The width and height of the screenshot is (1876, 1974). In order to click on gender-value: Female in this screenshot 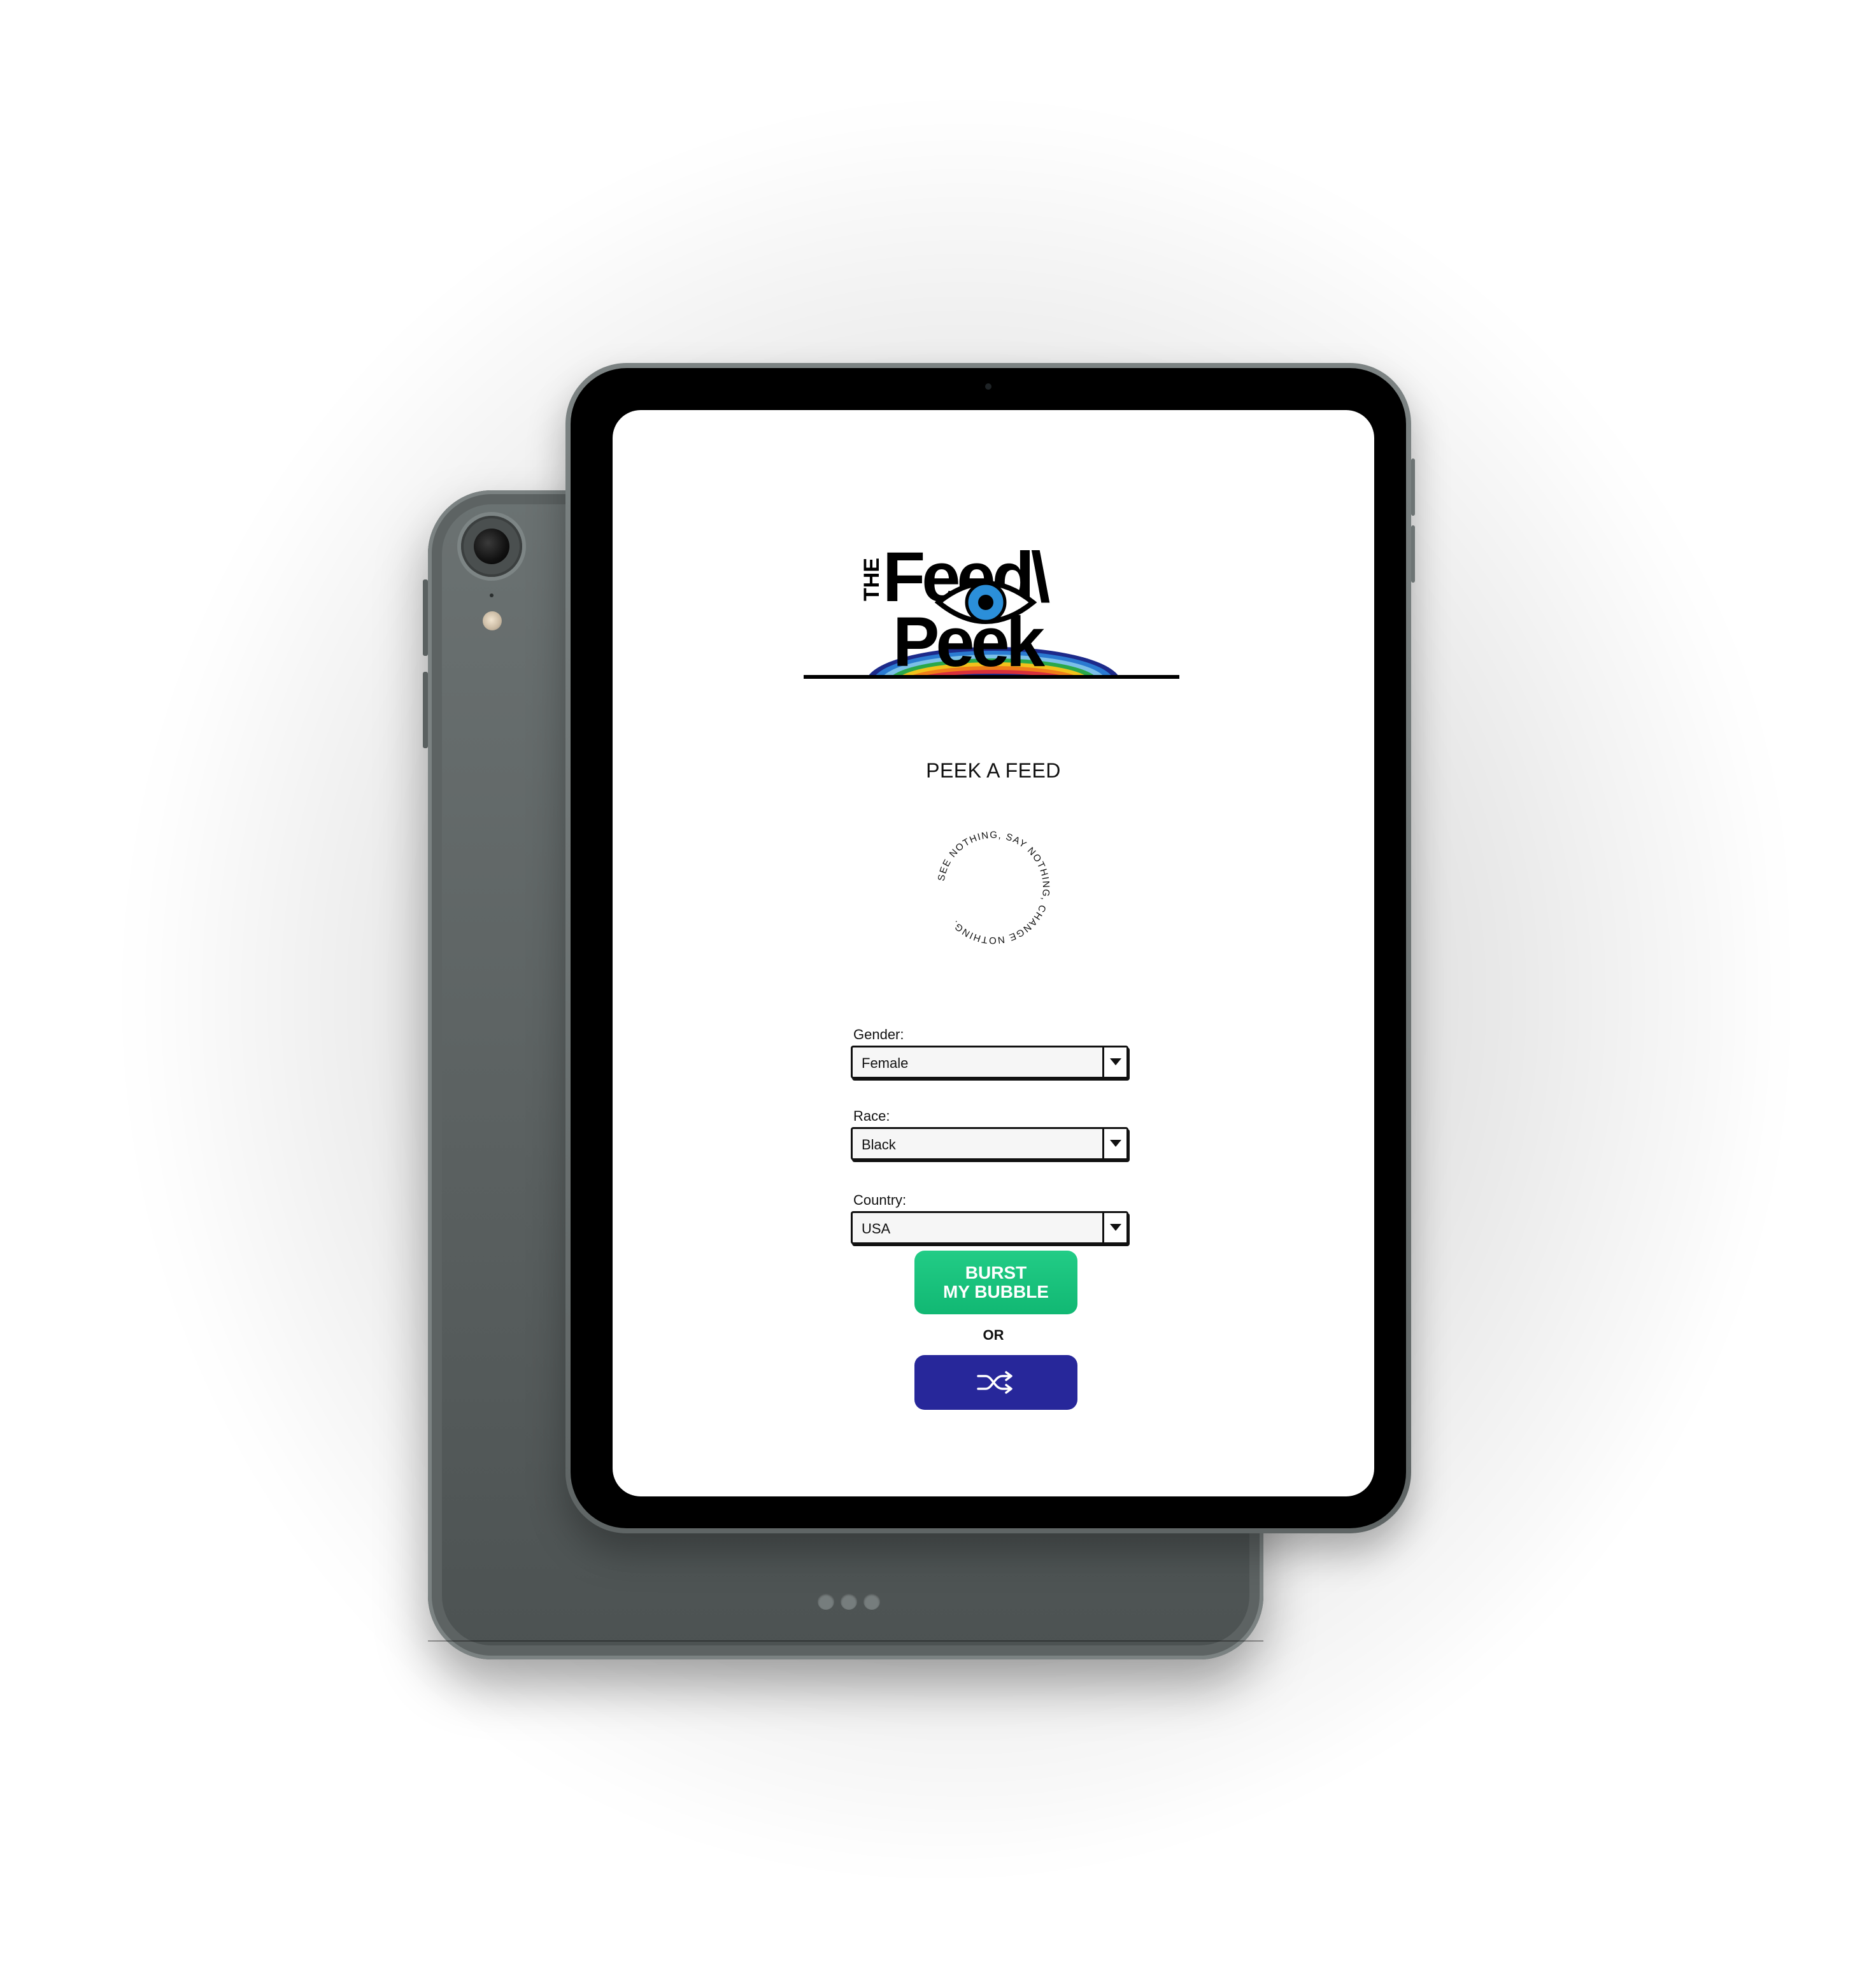, I will do `click(885, 1063)`.